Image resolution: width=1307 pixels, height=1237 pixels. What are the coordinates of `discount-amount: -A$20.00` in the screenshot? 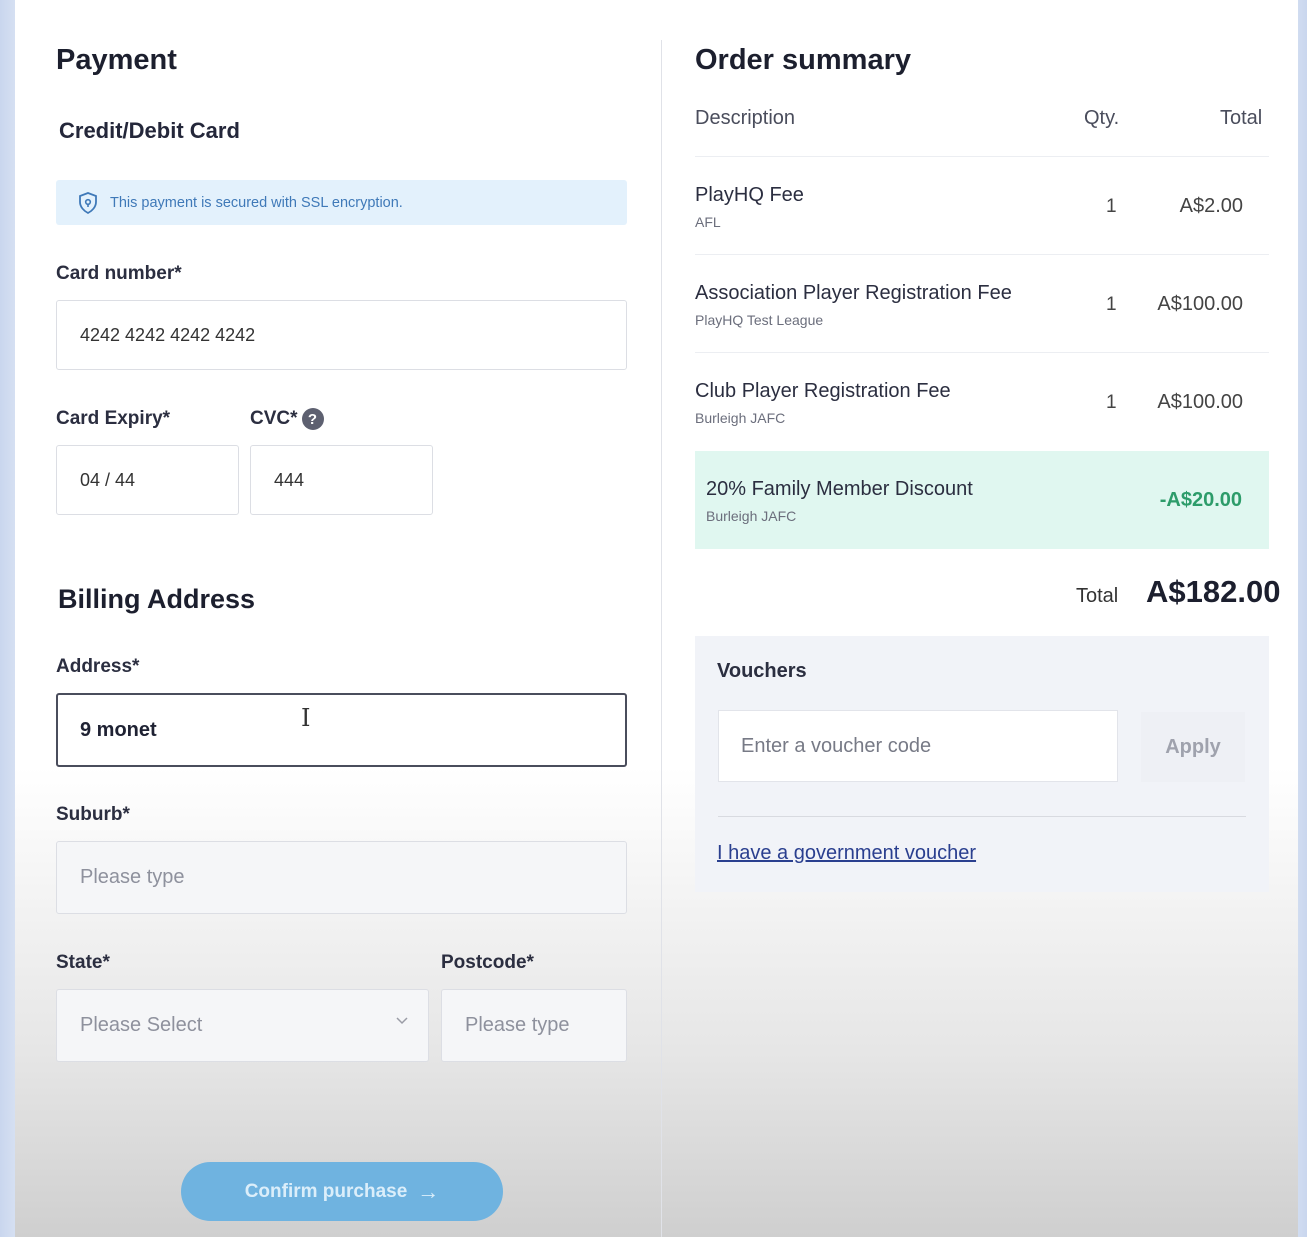 It's located at (1200, 500).